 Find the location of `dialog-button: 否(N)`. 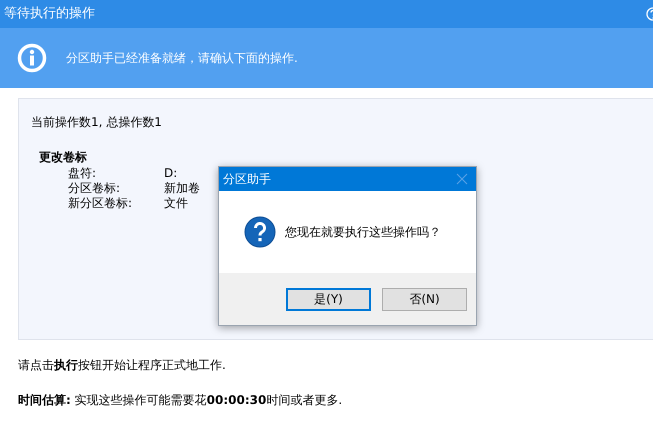

dialog-button: 否(N) is located at coordinates (424, 299).